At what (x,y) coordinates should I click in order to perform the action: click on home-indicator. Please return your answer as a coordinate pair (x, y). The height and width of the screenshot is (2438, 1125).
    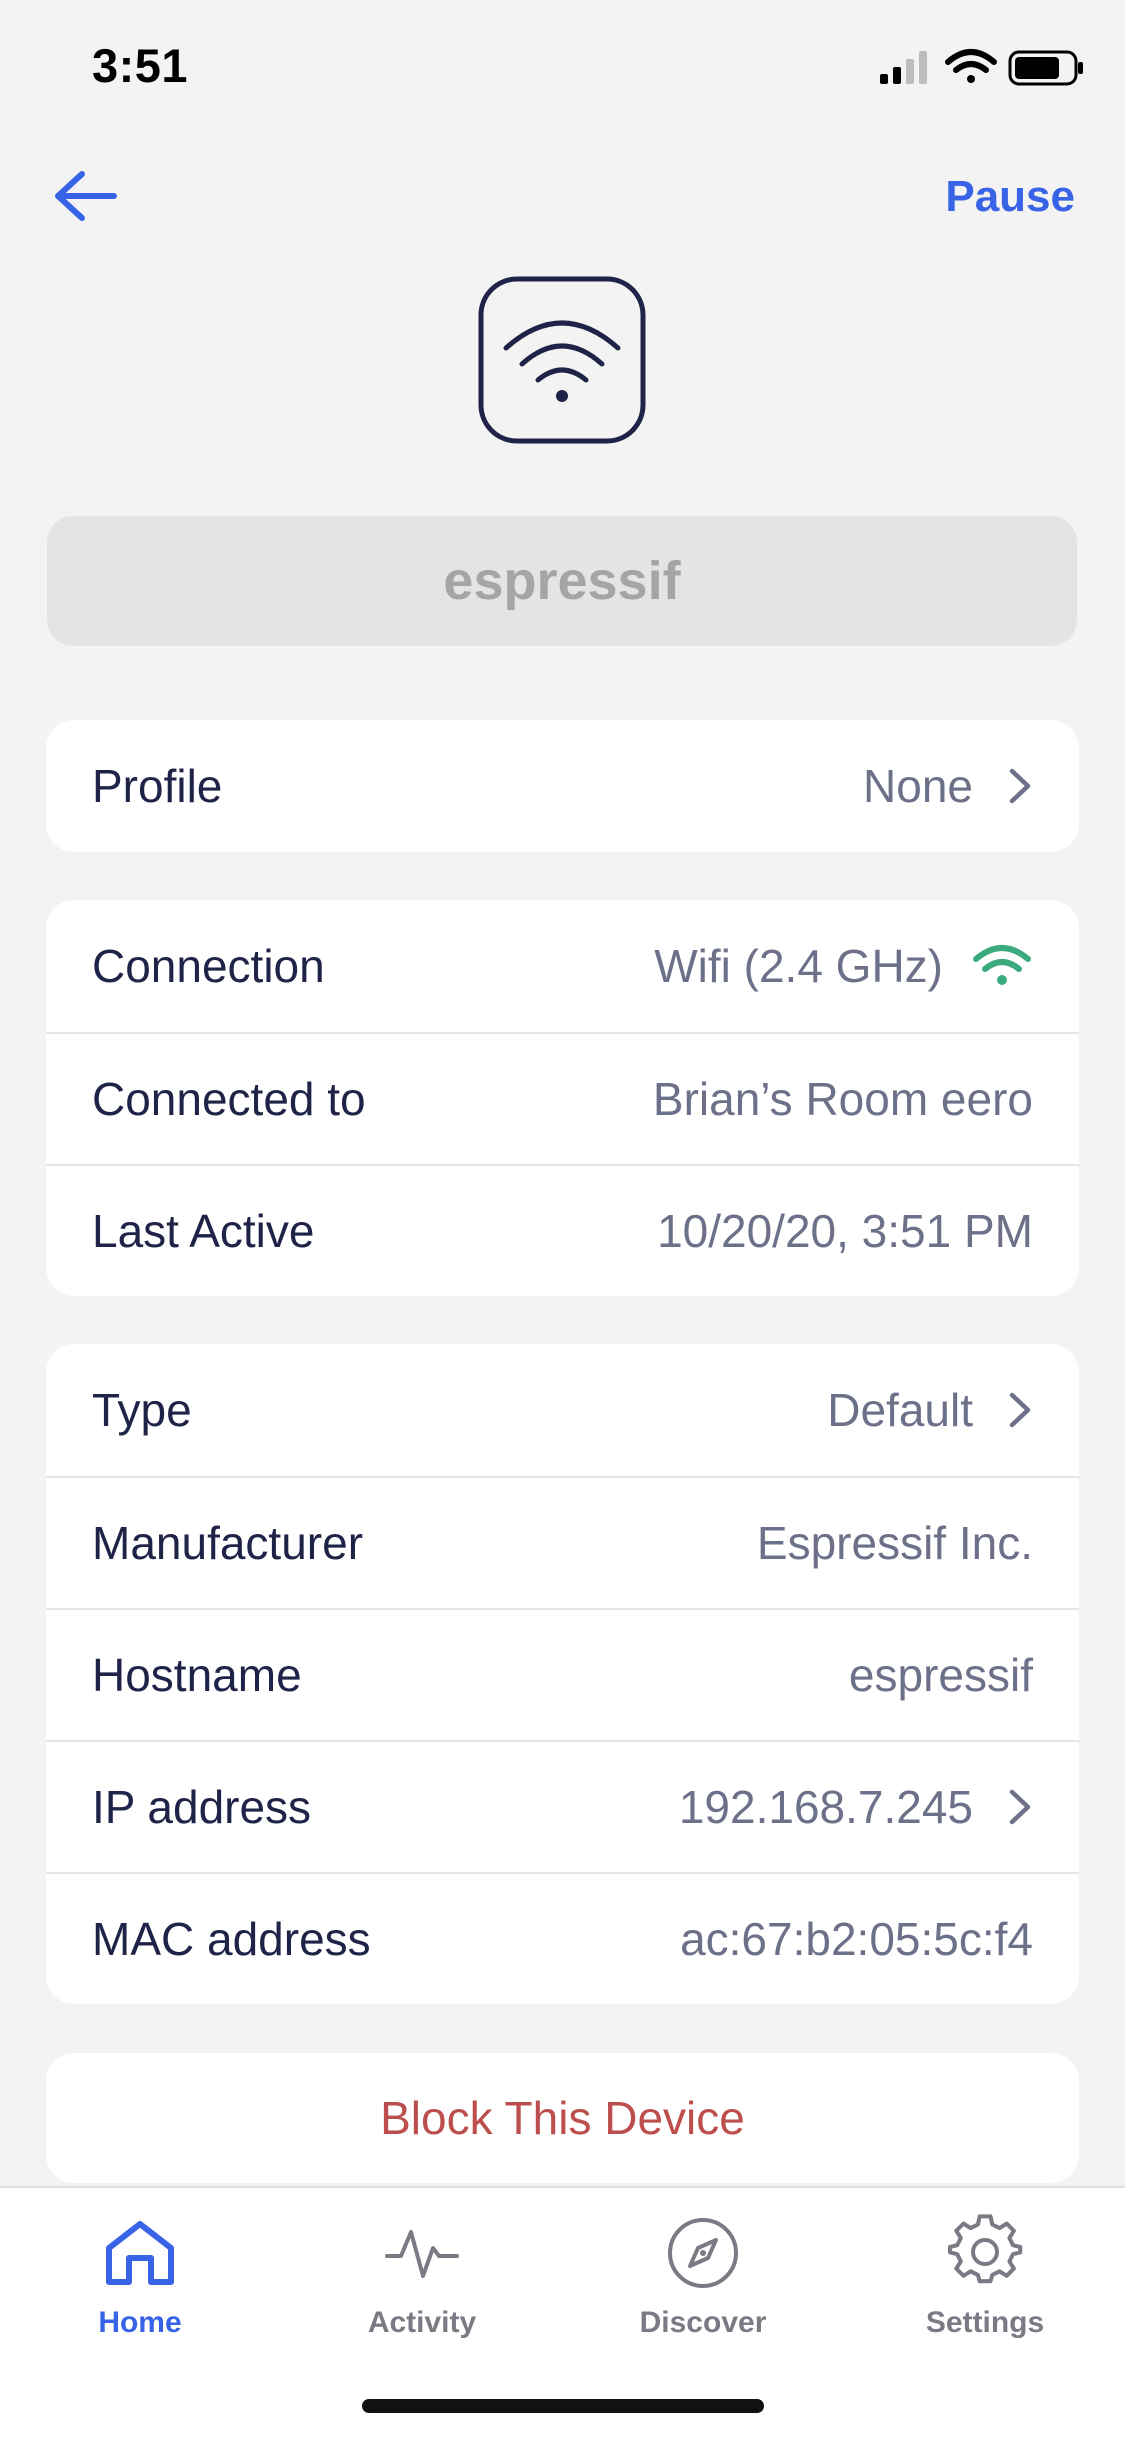
    Looking at the image, I should click on (563, 2406).